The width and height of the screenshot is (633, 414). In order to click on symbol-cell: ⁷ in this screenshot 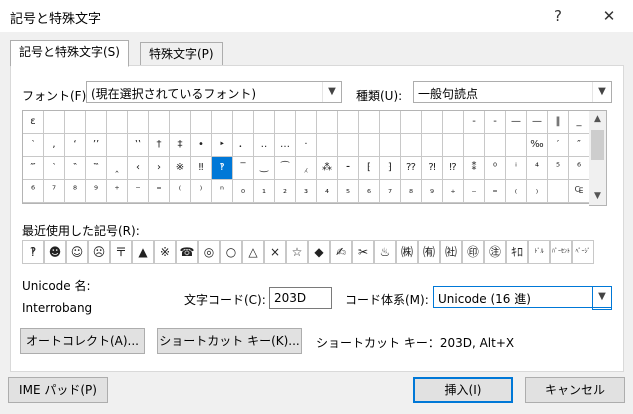, I will do `click(54, 191)`.